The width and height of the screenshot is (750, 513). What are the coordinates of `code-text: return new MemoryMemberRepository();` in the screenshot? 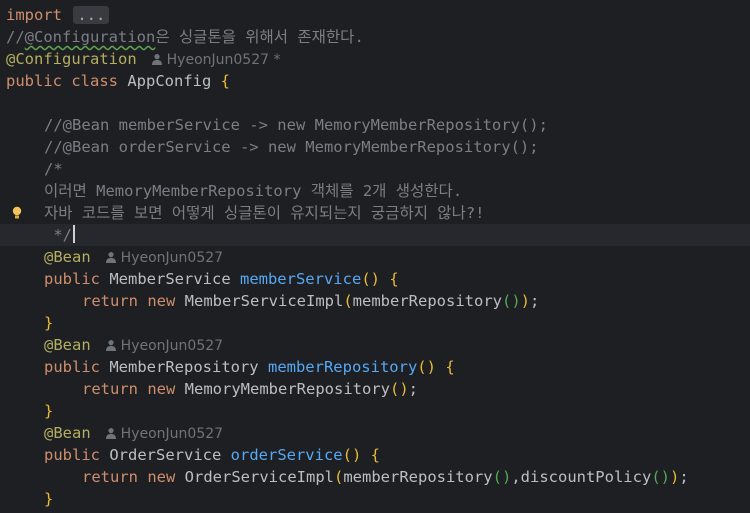 It's located at (250, 389).